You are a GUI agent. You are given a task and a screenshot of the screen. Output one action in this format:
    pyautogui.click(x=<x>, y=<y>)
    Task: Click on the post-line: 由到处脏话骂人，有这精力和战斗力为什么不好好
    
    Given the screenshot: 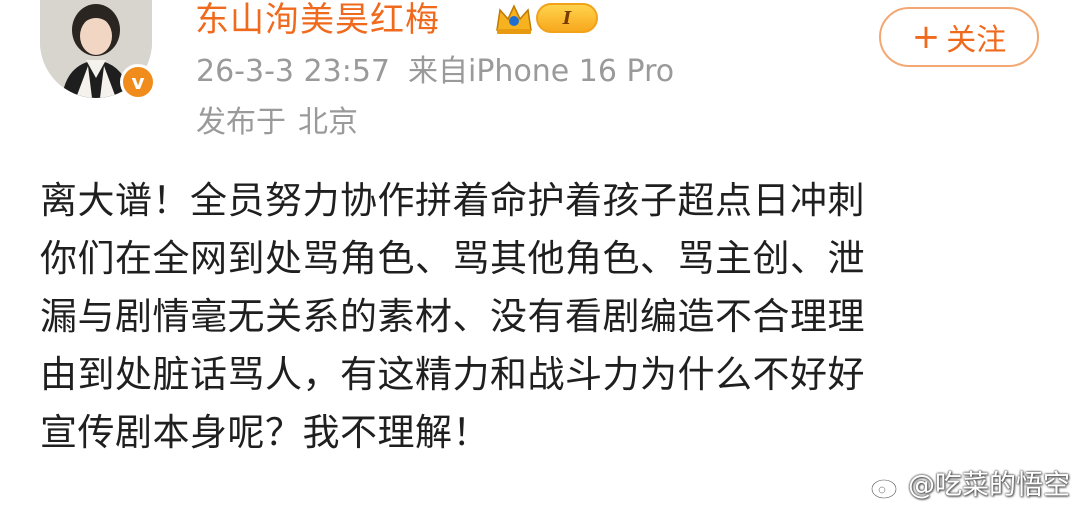 What is the action you would take?
    pyautogui.click(x=452, y=374)
    